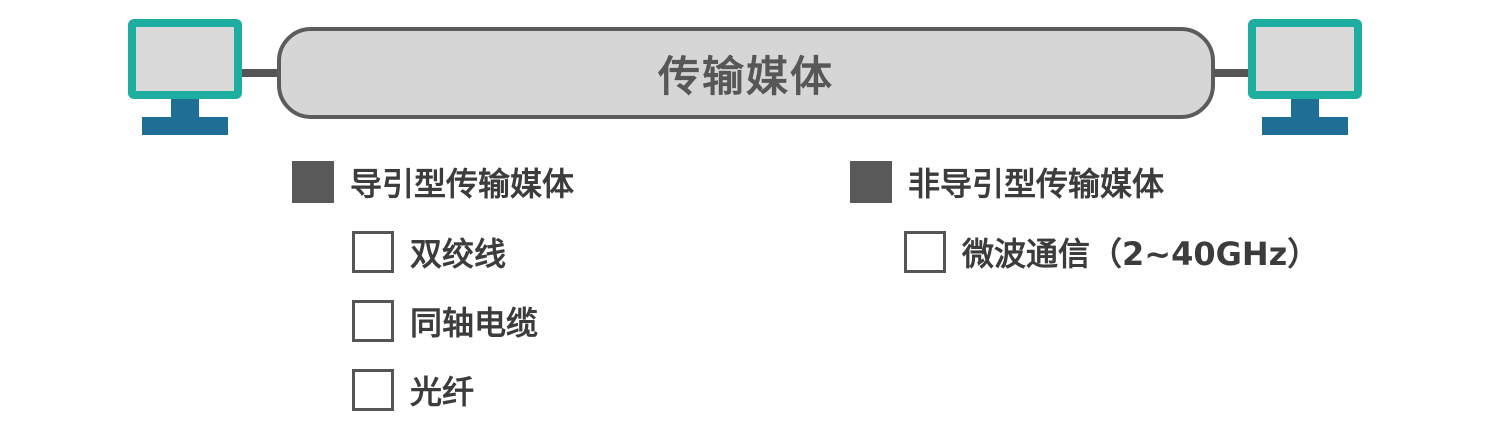 This screenshot has height=427, width=1494. I want to click on list-item-optical-fiber: 光纤, so click(413, 390).